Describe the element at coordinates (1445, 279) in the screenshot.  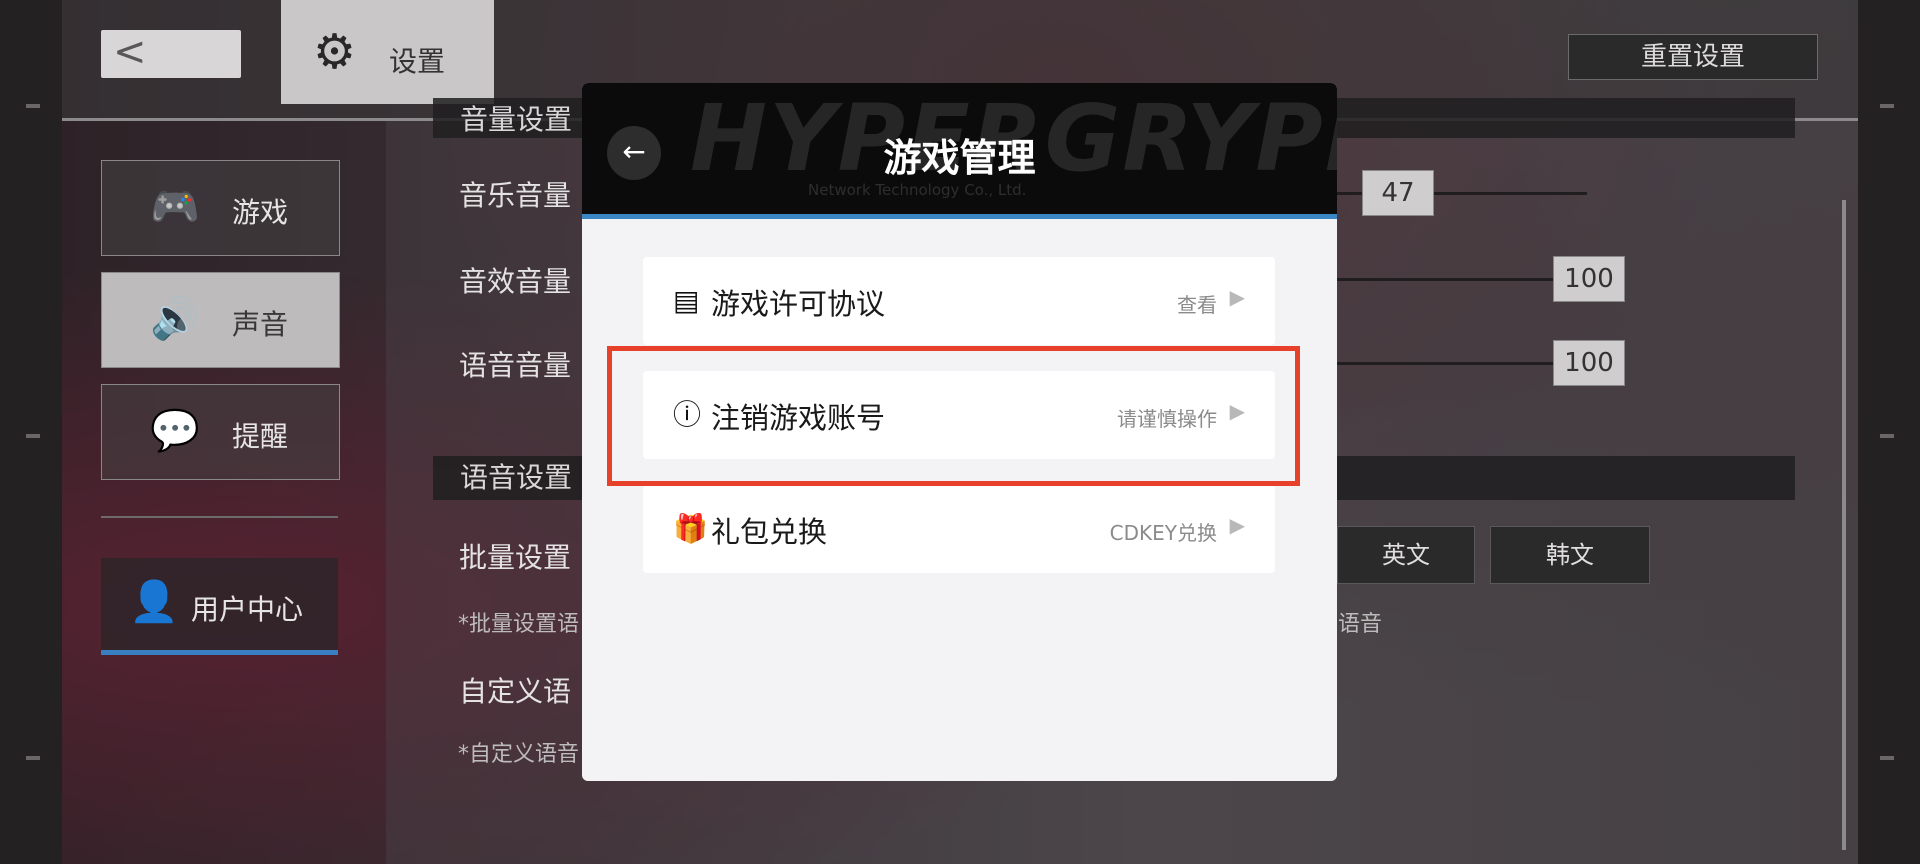
I see `sfx-volume-slider` at that location.